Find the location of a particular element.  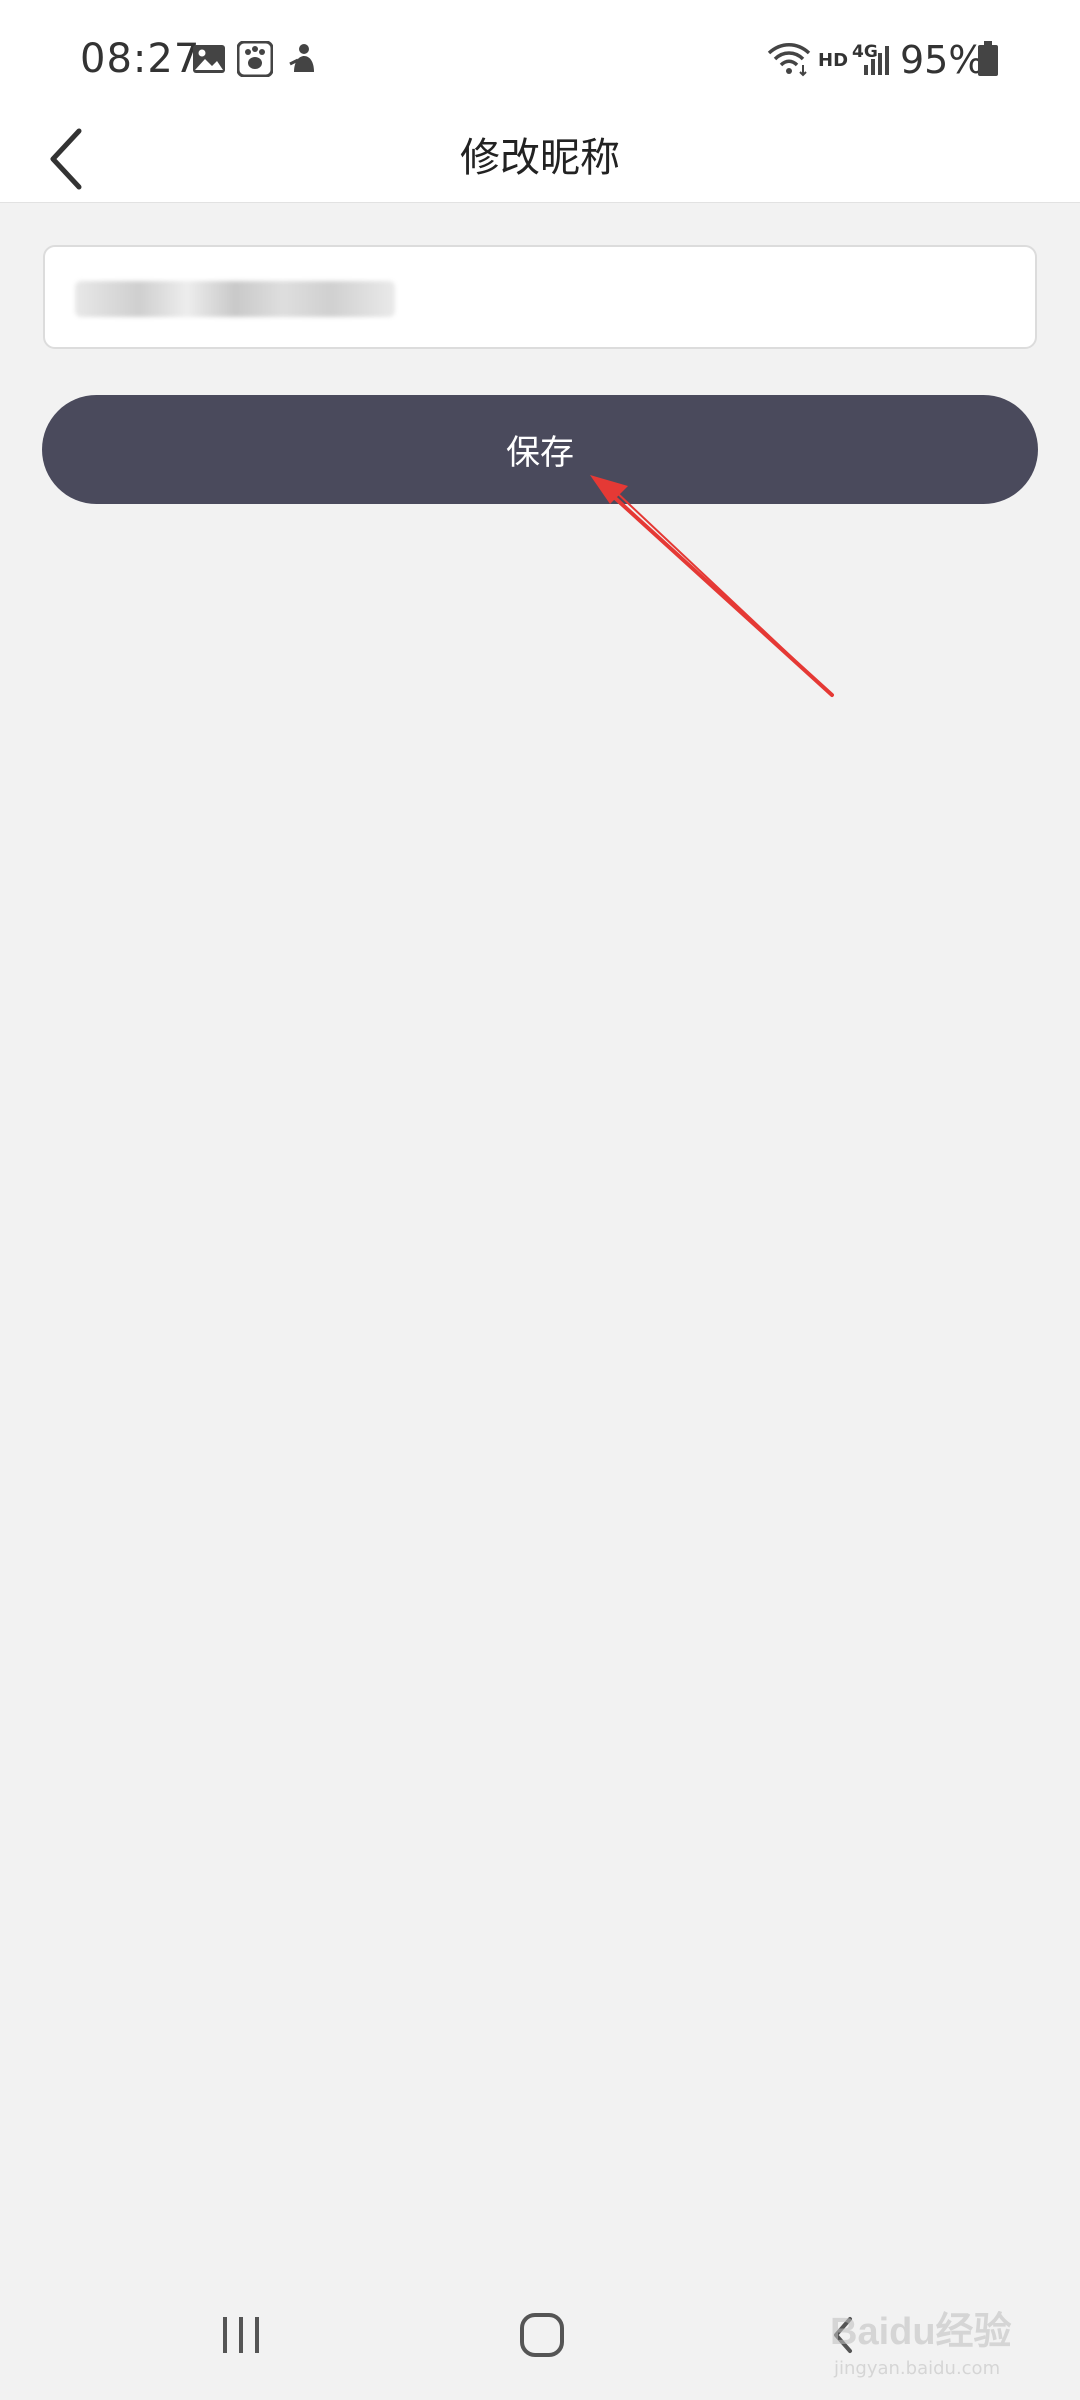

save-button: 保存 is located at coordinates (540, 449).